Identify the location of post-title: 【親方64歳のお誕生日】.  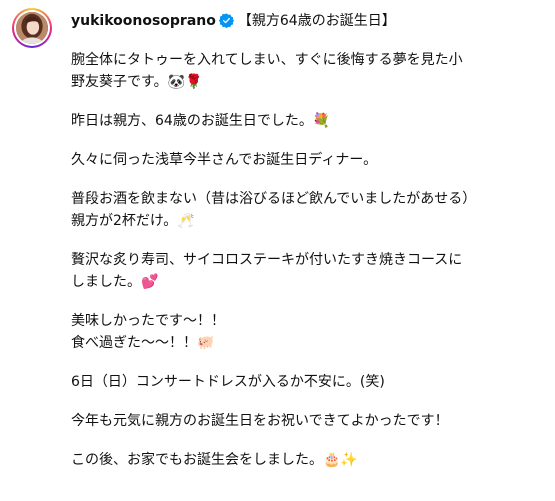
(316, 21).